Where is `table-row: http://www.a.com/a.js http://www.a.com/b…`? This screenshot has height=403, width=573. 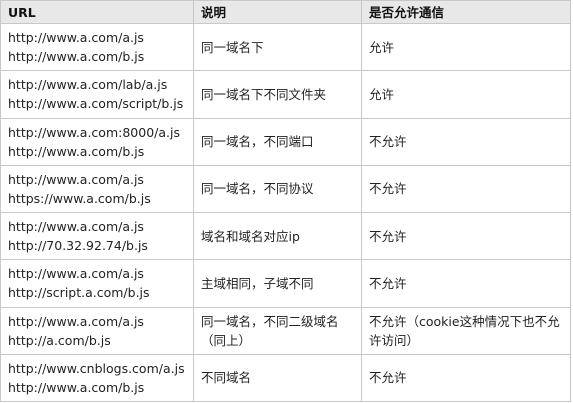 table-row: http://www.a.com/a.js http://www.a.com/b… is located at coordinates (285, 47).